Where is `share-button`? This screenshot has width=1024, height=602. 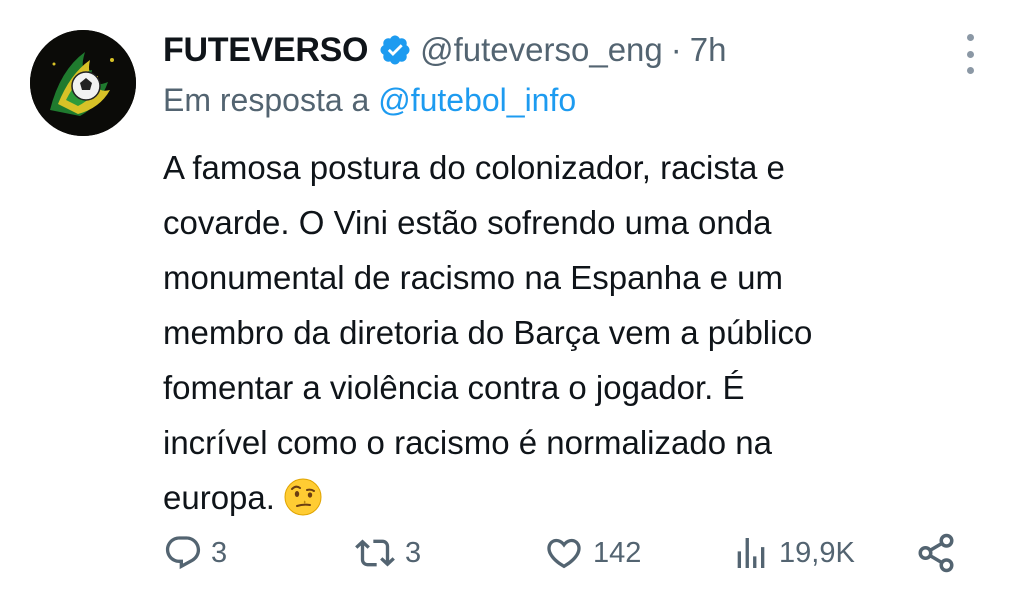 share-button is located at coordinates (936, 553).